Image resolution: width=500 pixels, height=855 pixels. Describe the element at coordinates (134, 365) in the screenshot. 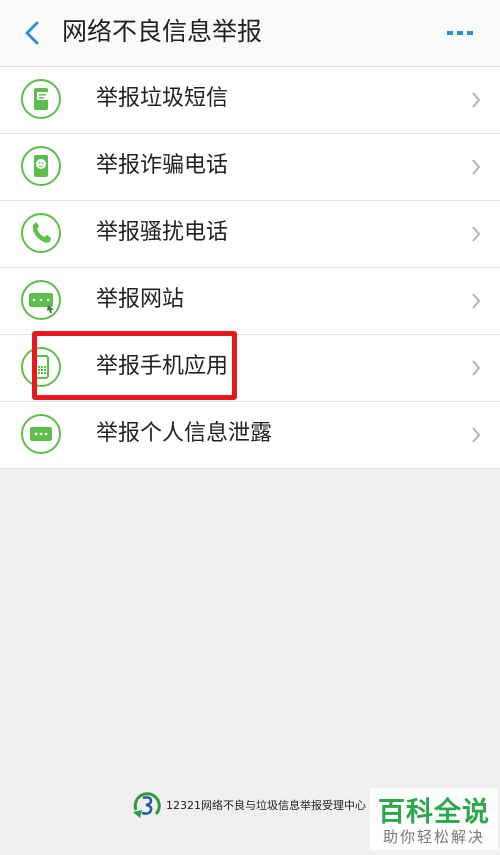

I see `highlight-annotation-box` at that location.